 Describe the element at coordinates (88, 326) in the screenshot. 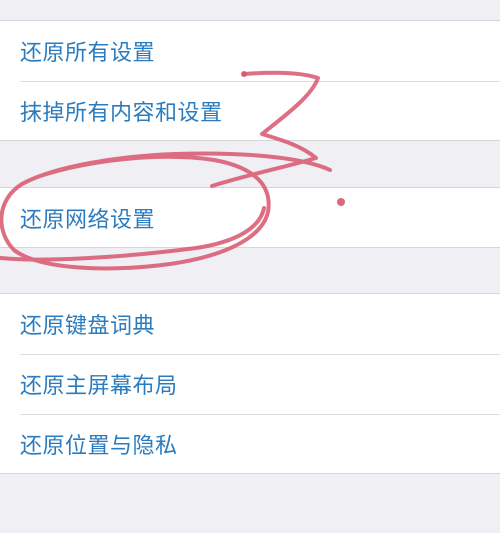

I see `reset-keyboard-dictionary-label: 还原键盘词典` at that location.